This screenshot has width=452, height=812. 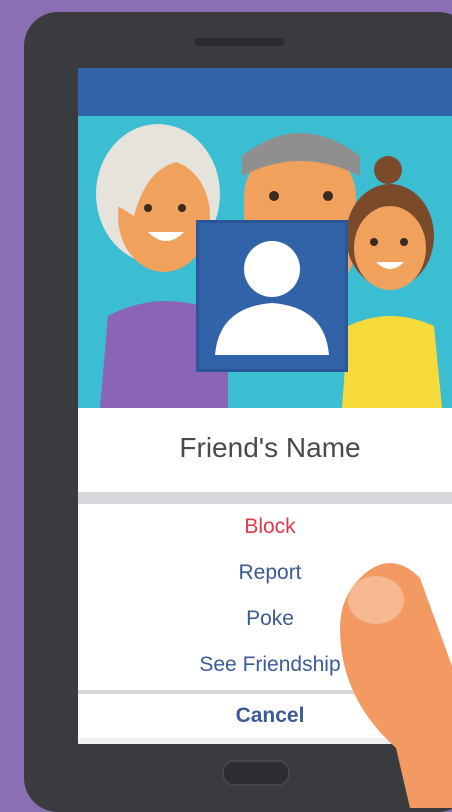 What do you see at coordinates (256, 773) in the screenshot?
I see `phone-home-button` at bounding box center [256, 773].